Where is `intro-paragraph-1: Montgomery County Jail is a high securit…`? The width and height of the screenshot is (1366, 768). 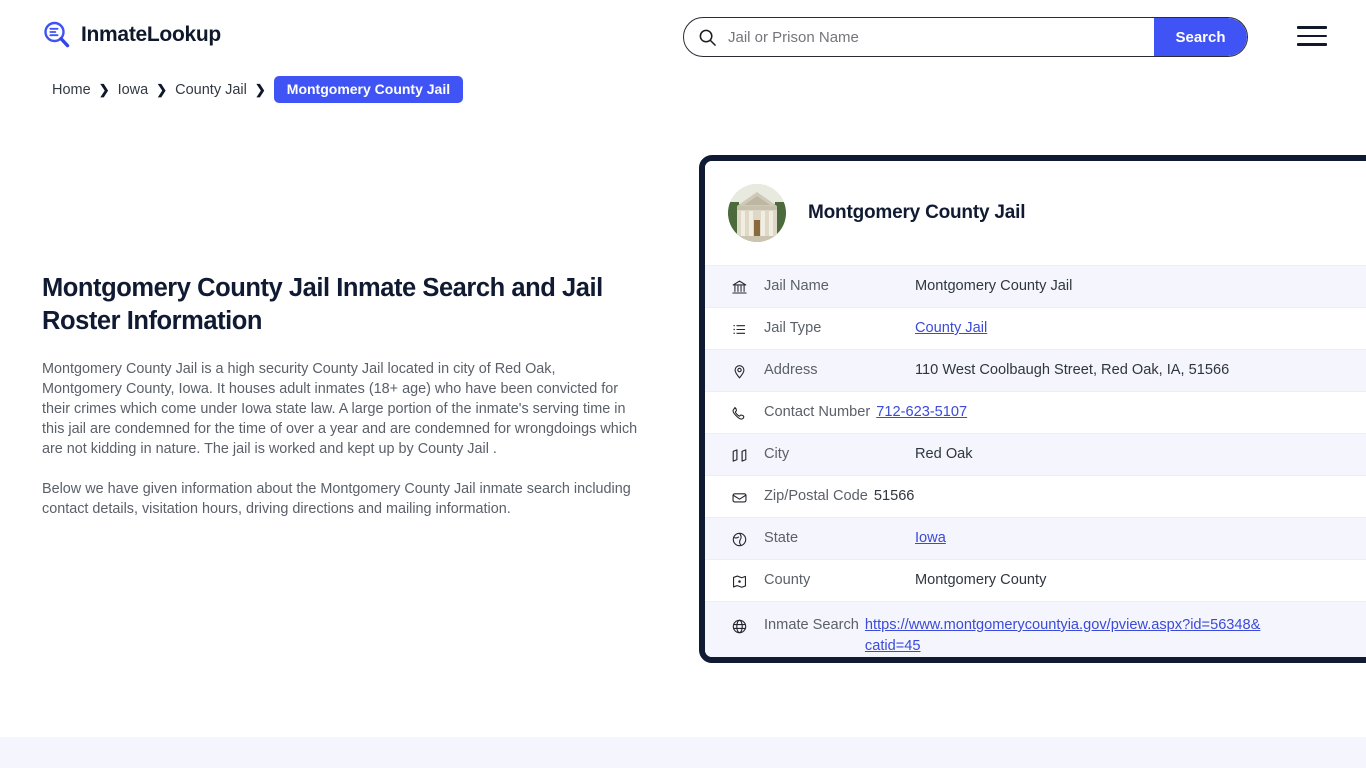
intro-paragraph-1: Montgomery County Jail is a high securit… is located at coordinates (340, 409).